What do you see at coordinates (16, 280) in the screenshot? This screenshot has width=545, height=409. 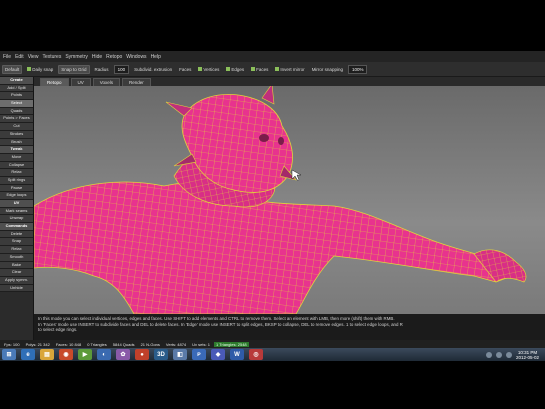 I see `panel-tool-button: Apply symm.` at bounding box center [16, 280].